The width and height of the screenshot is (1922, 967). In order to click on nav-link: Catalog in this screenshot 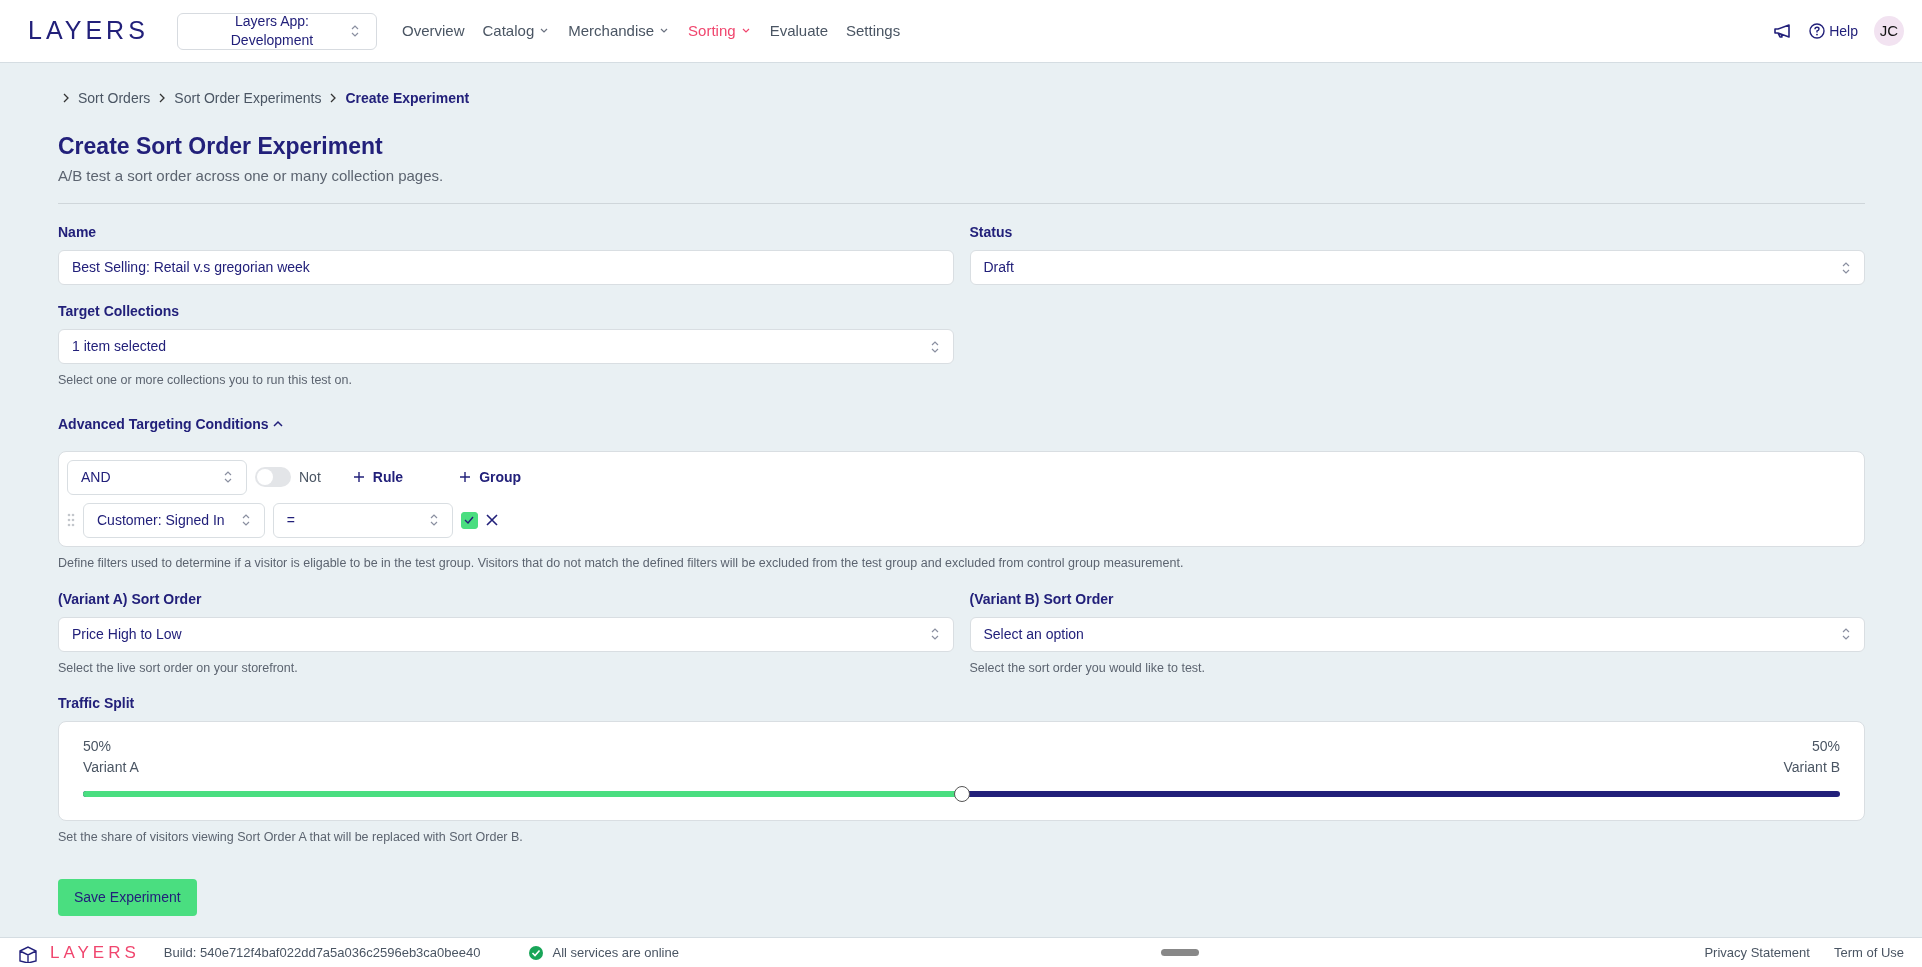, I will do `click(516, 31)`.